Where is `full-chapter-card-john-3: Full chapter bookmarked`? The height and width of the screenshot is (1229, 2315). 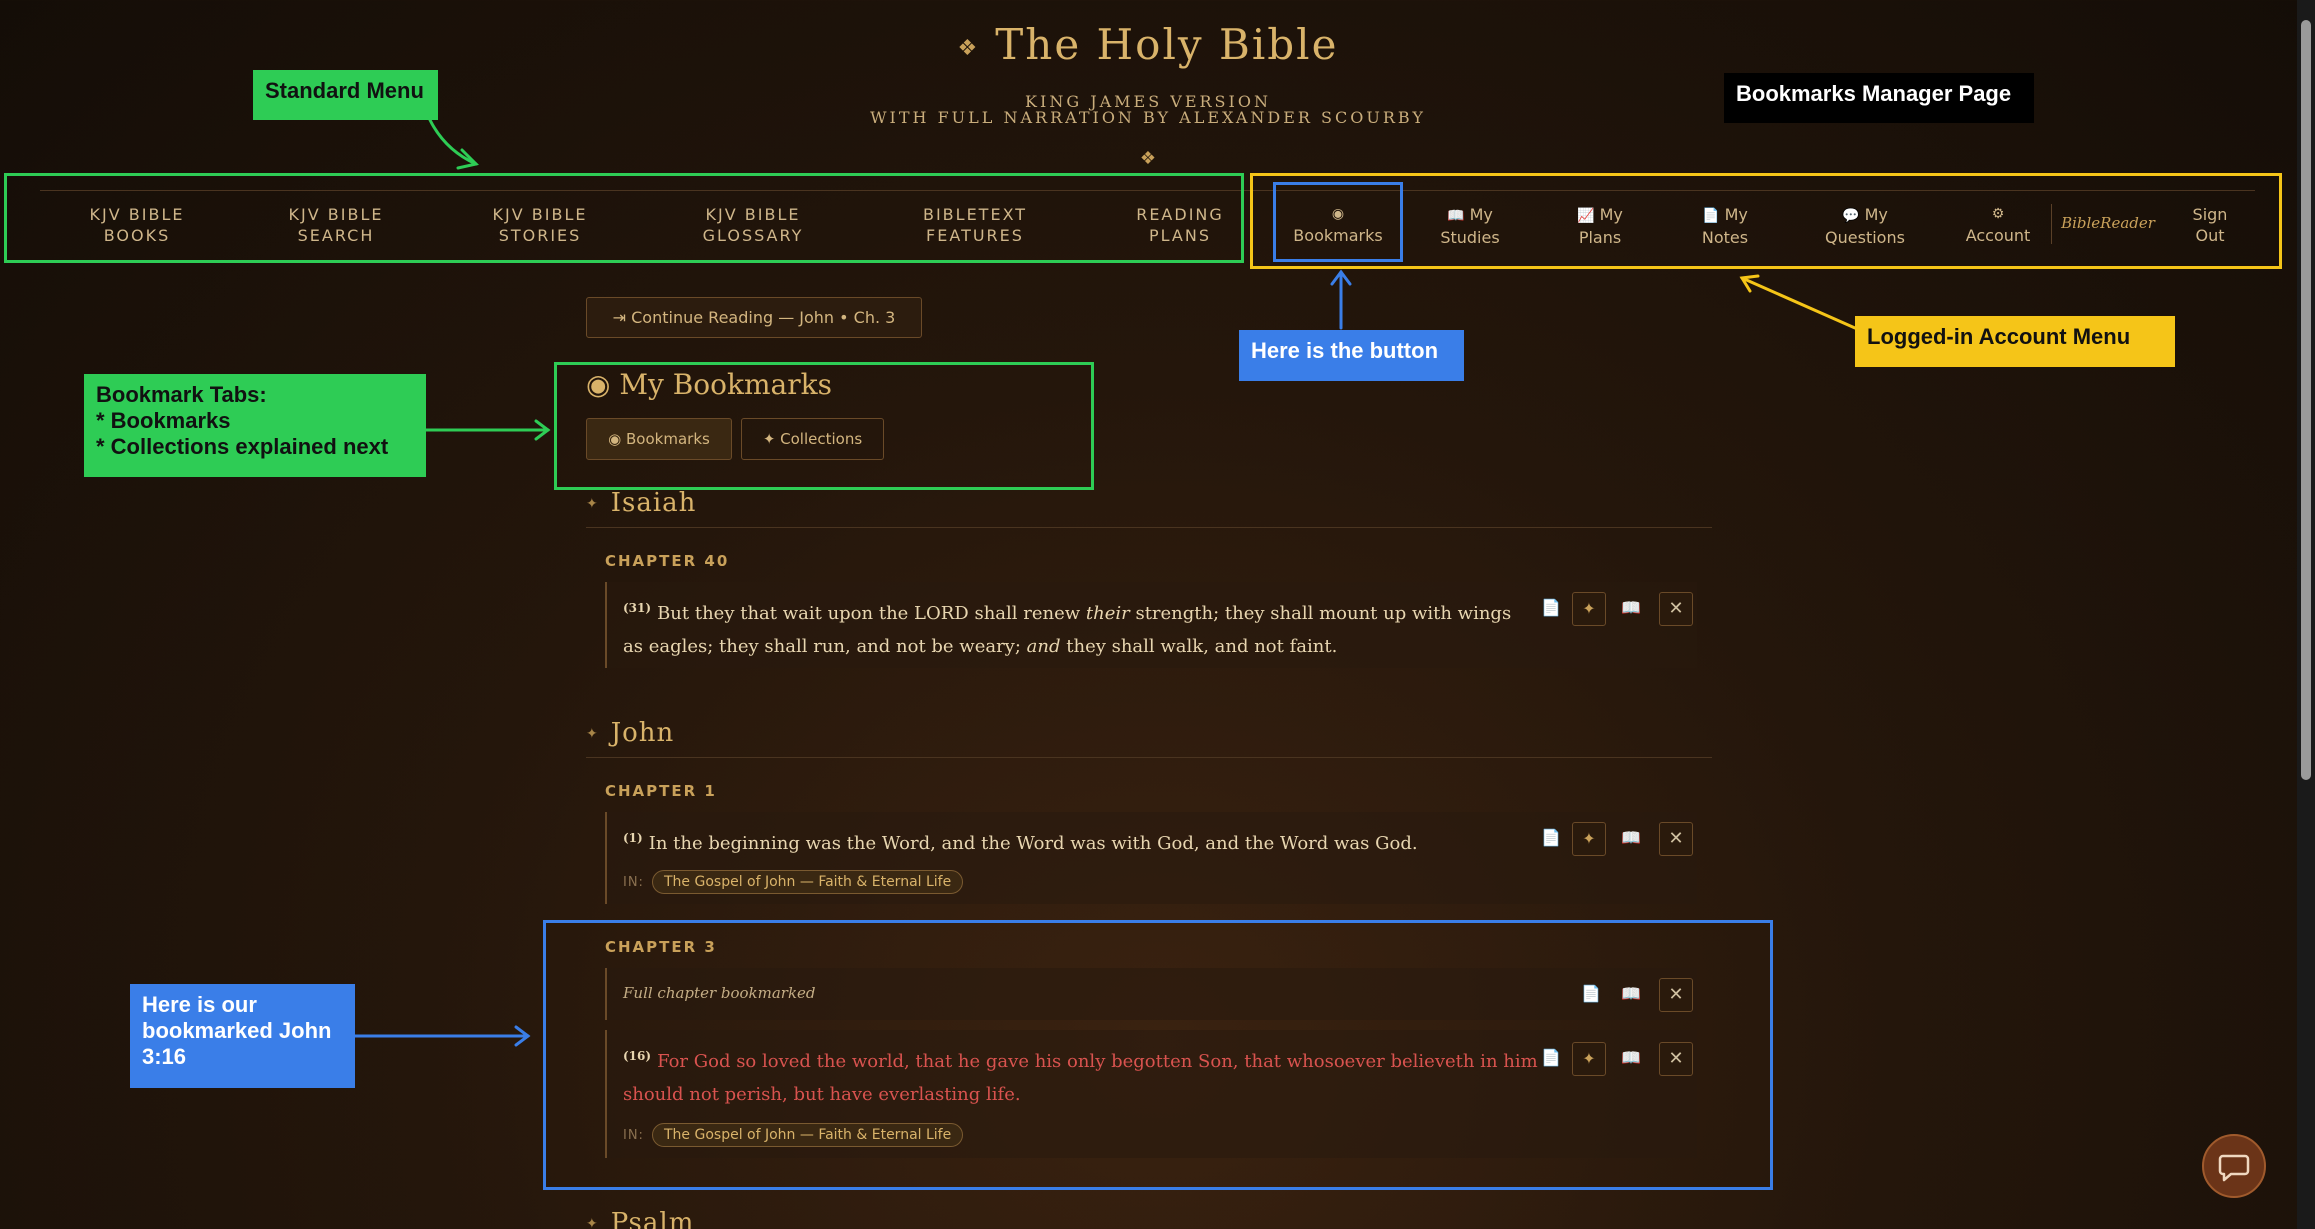 full-chapter-card-john-3: Full chapter bookmarked is located at coordinates (1151, 994).